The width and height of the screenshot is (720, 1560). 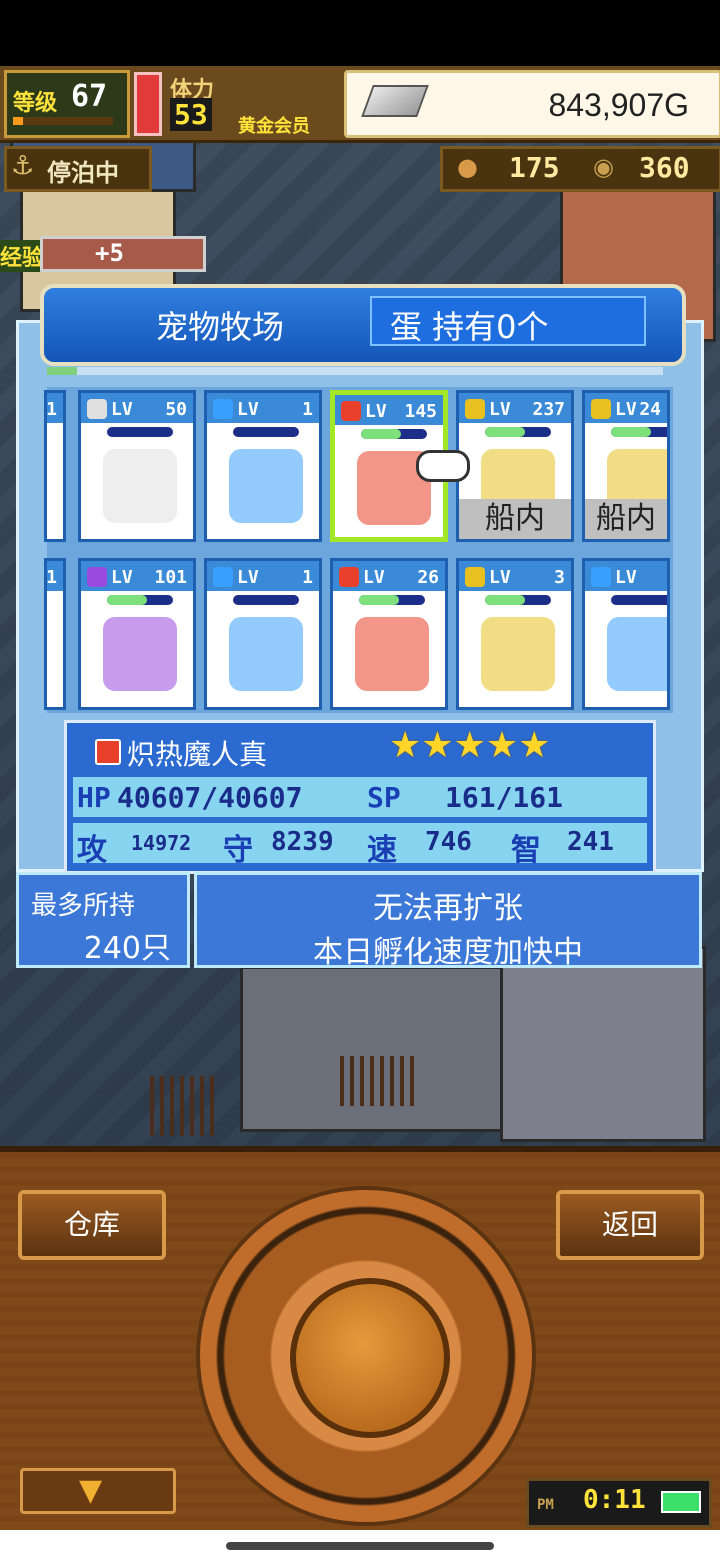 I want to click on egg-count-box: 蛋 持有0个, so click(x=508, y=321).